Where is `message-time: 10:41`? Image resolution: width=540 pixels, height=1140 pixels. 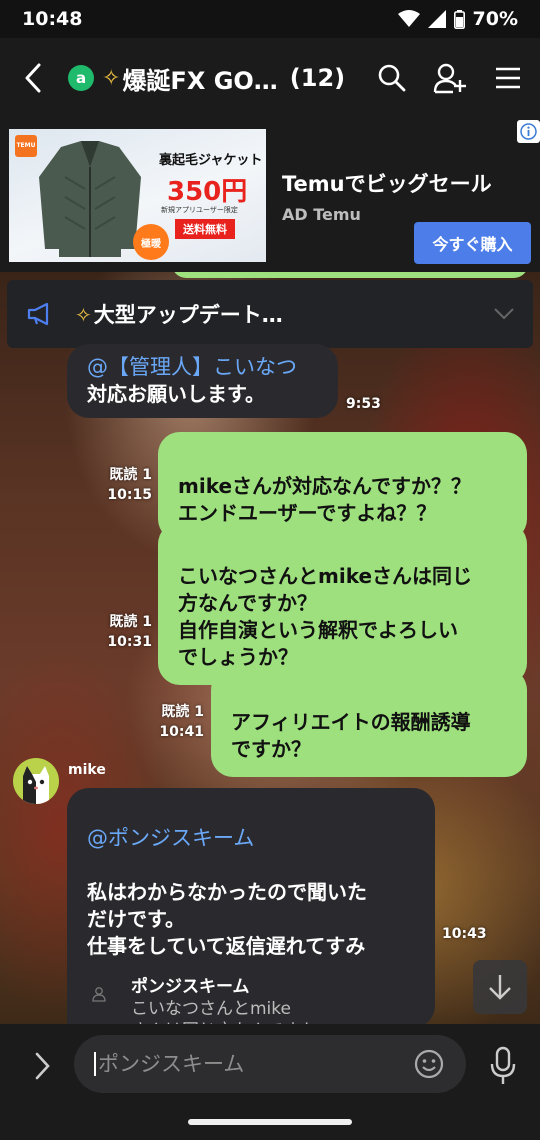 message-time: 10:41 is located at coordinates (181, 732).